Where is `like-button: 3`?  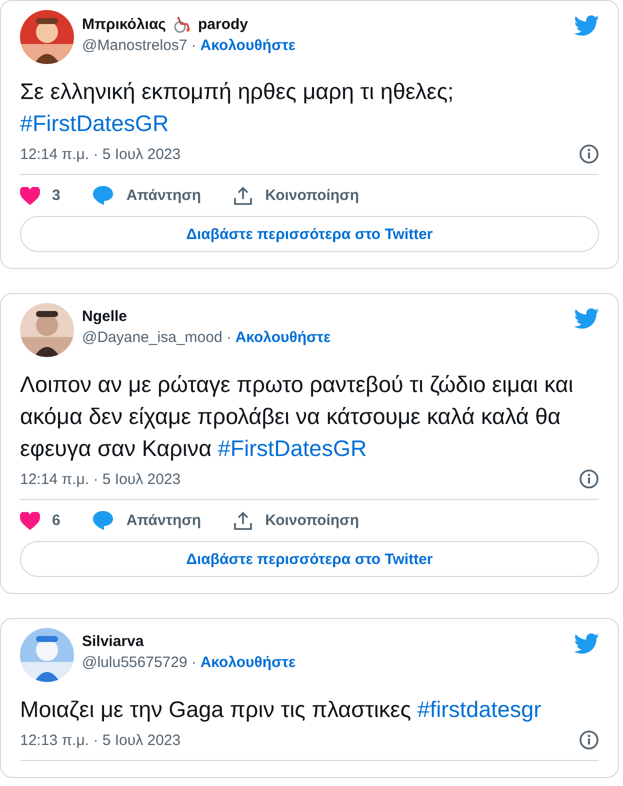
like-button: 3 is located at coordinates (40, 195).